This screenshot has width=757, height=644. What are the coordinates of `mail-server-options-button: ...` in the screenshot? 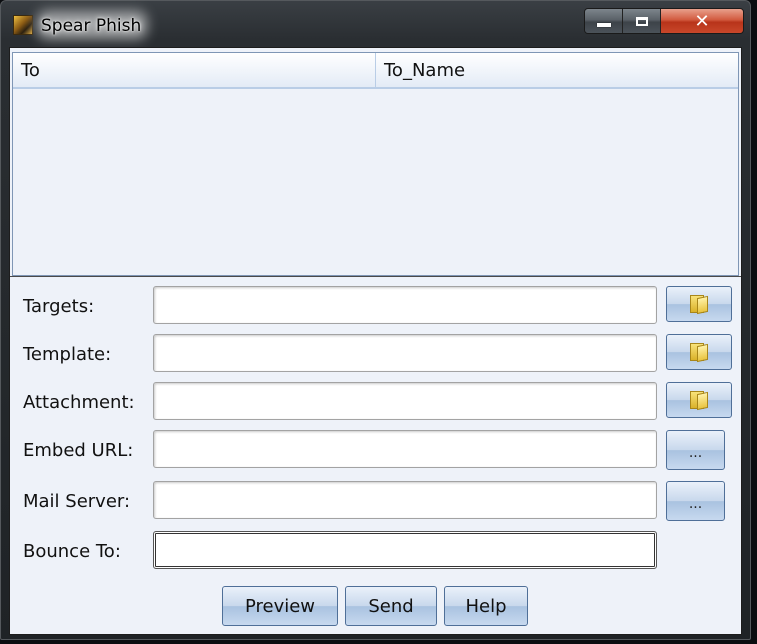 It's located at (695, 501).